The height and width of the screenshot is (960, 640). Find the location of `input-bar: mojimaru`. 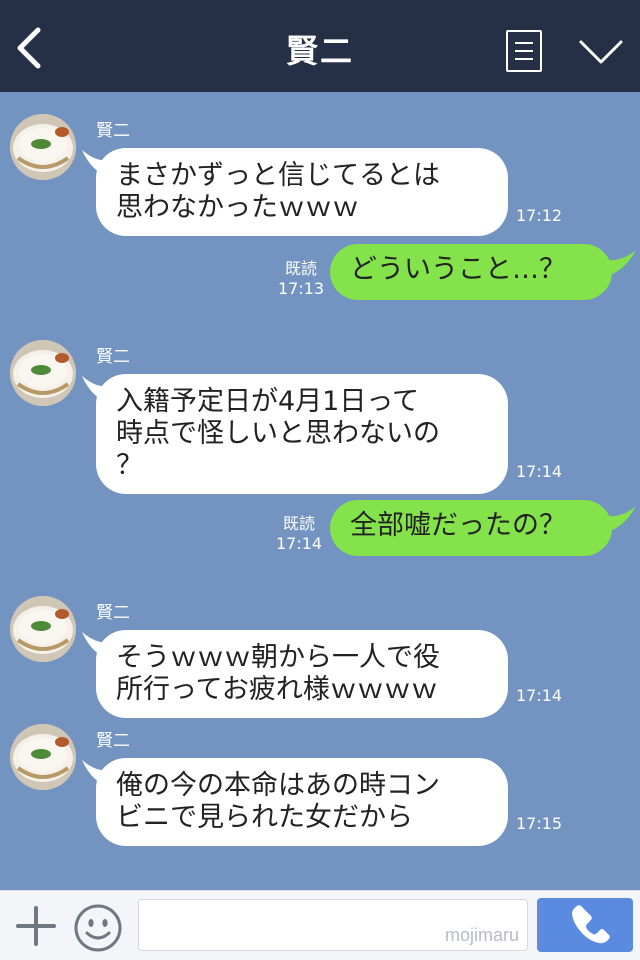

input-bar: mojimaru is located at coordinates (320, 925).